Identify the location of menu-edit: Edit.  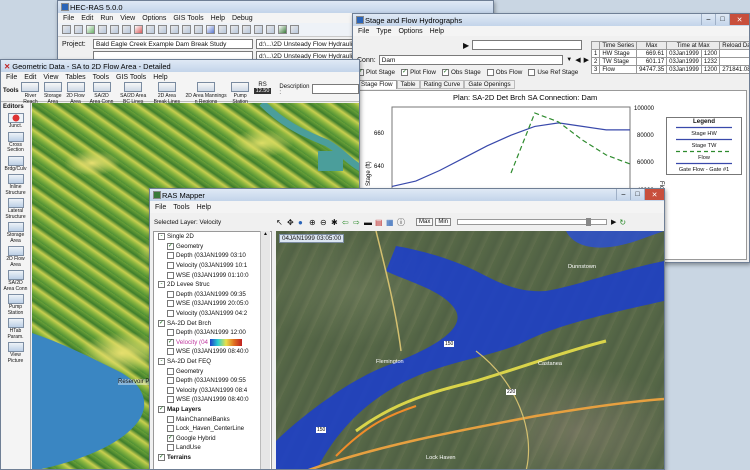
(30, 77).